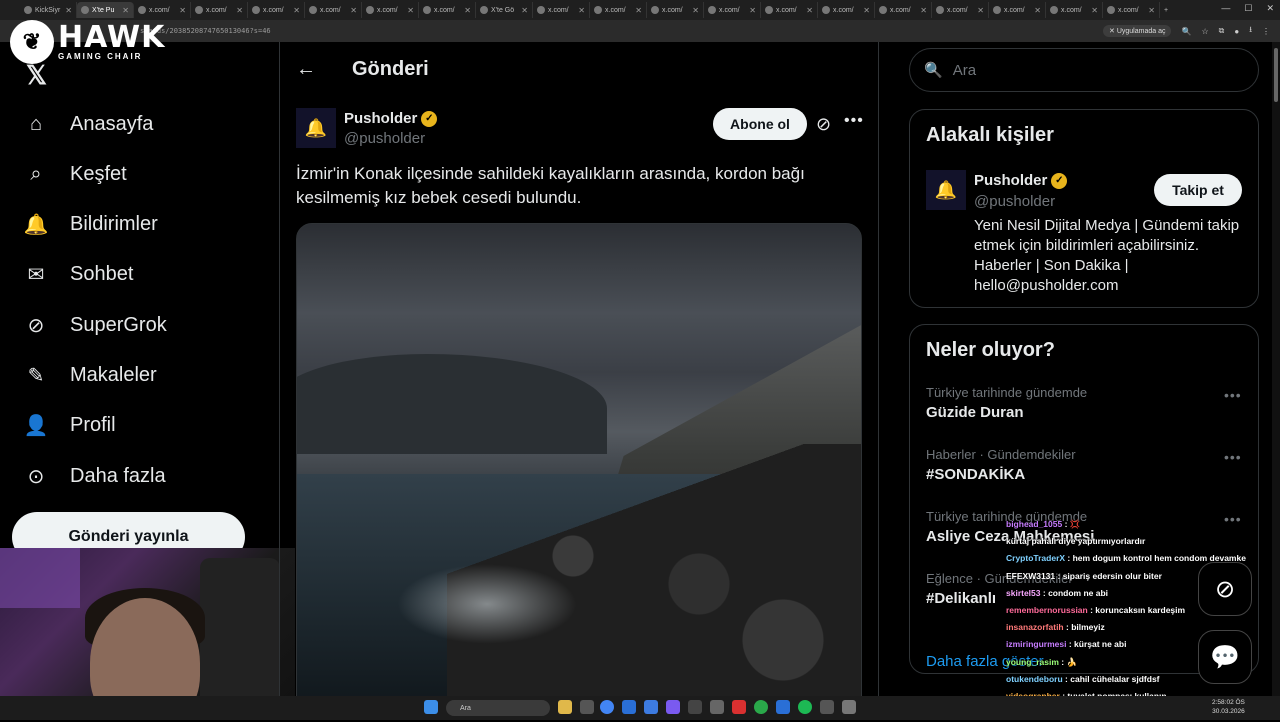 The image size is (1280, 722). I want to click on sidebar-item-bildirimler: 🔔 Bildirimler, so click(91, 224).